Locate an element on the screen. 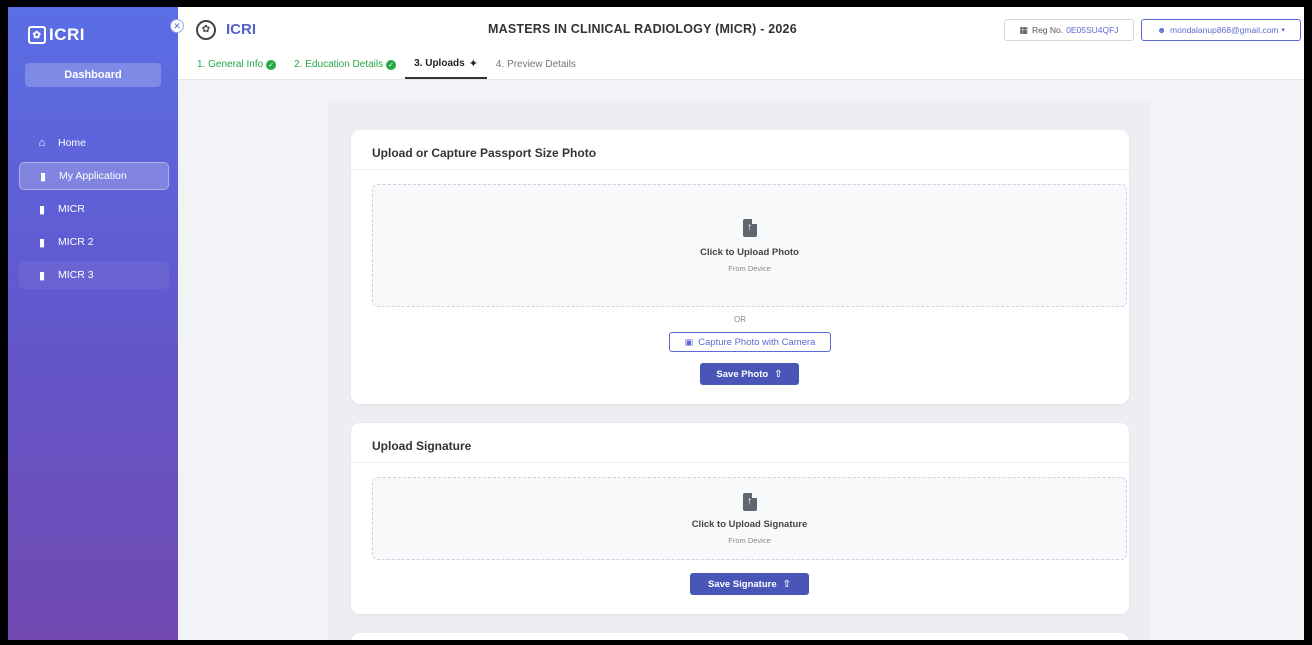 This screenshot has width=1312, height=645. signature-dropzone: ↑ Click to Upload Signature From Device is located at coordinates (749, 518).